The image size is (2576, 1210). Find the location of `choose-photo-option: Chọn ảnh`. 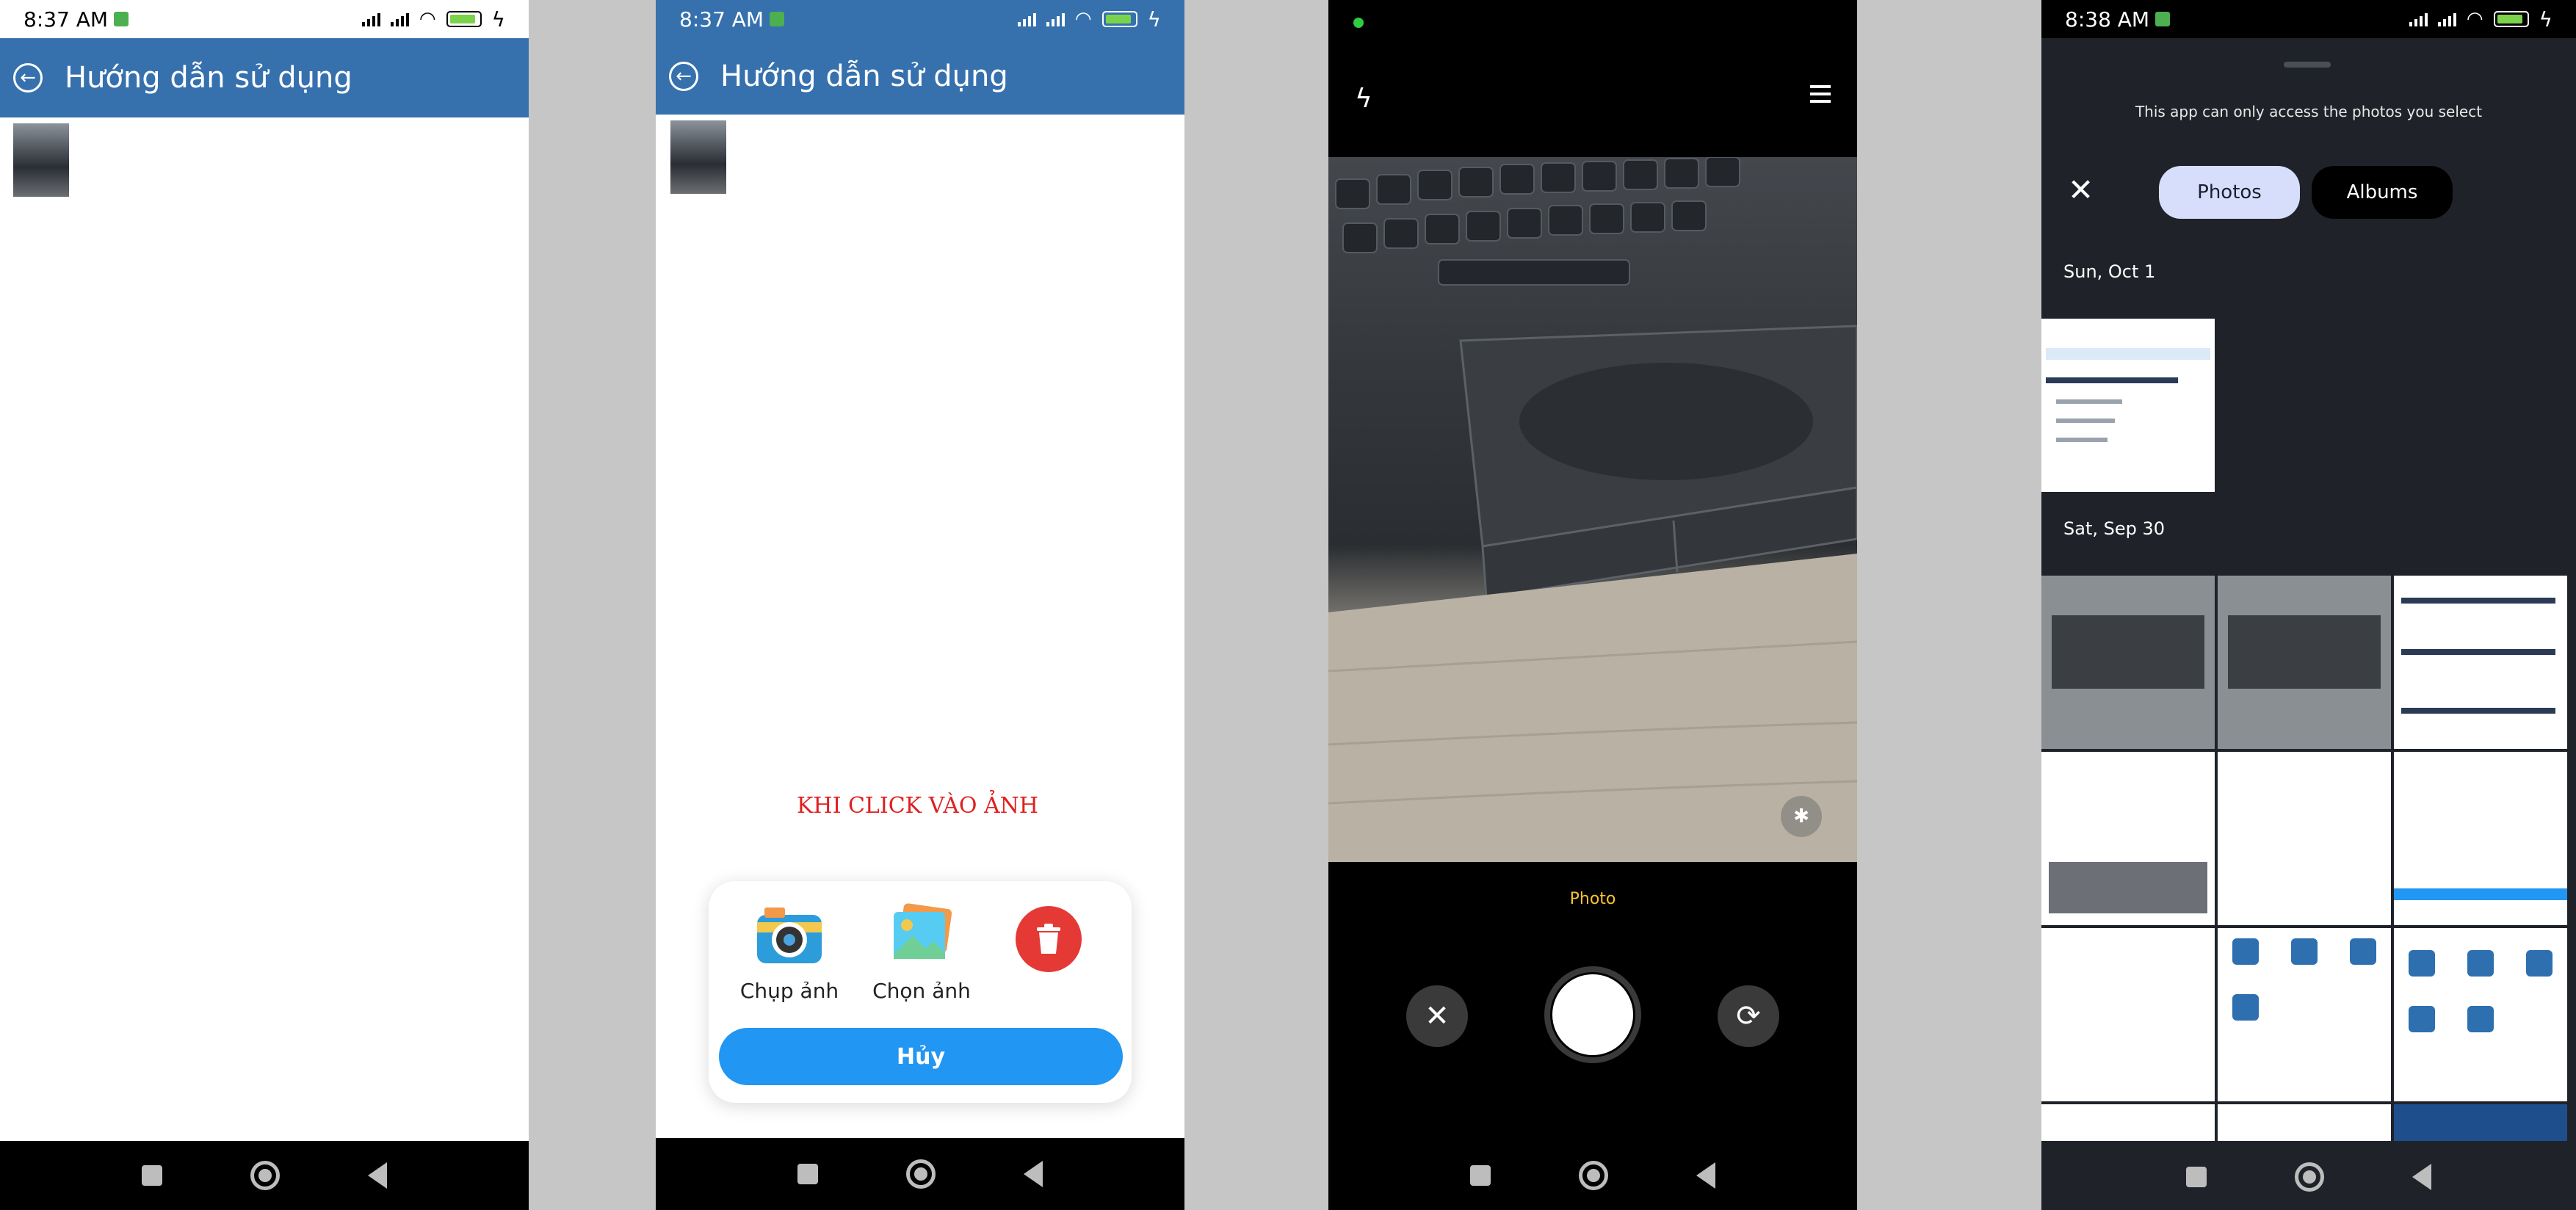

choose-photo-option: Chọn ảnh is located at coordinates (921, 953).